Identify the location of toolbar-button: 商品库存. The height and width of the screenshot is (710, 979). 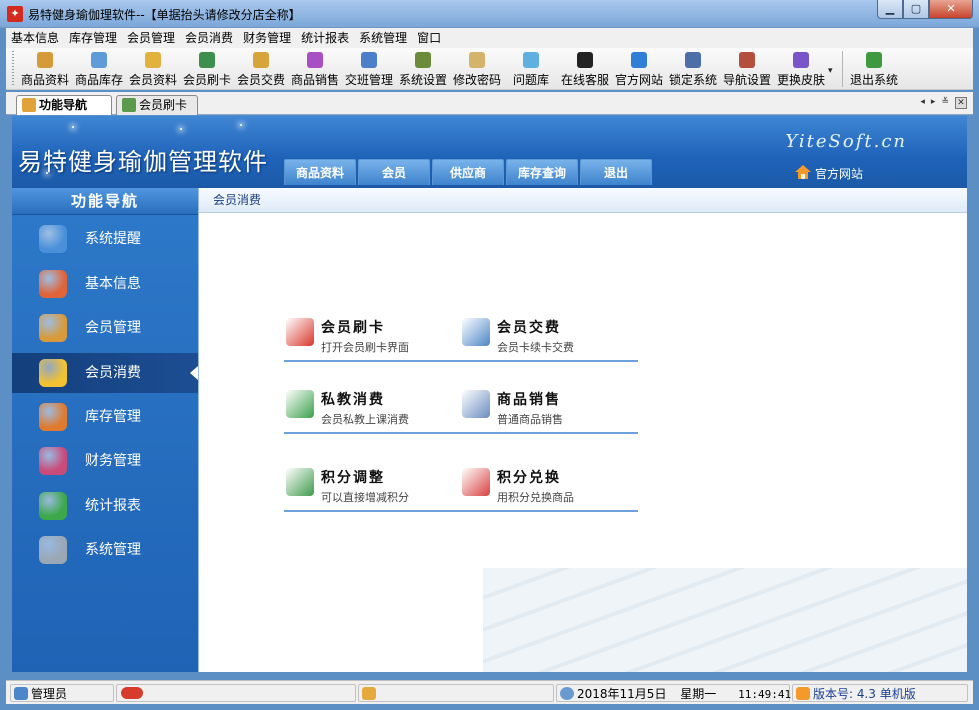
(99, 68).